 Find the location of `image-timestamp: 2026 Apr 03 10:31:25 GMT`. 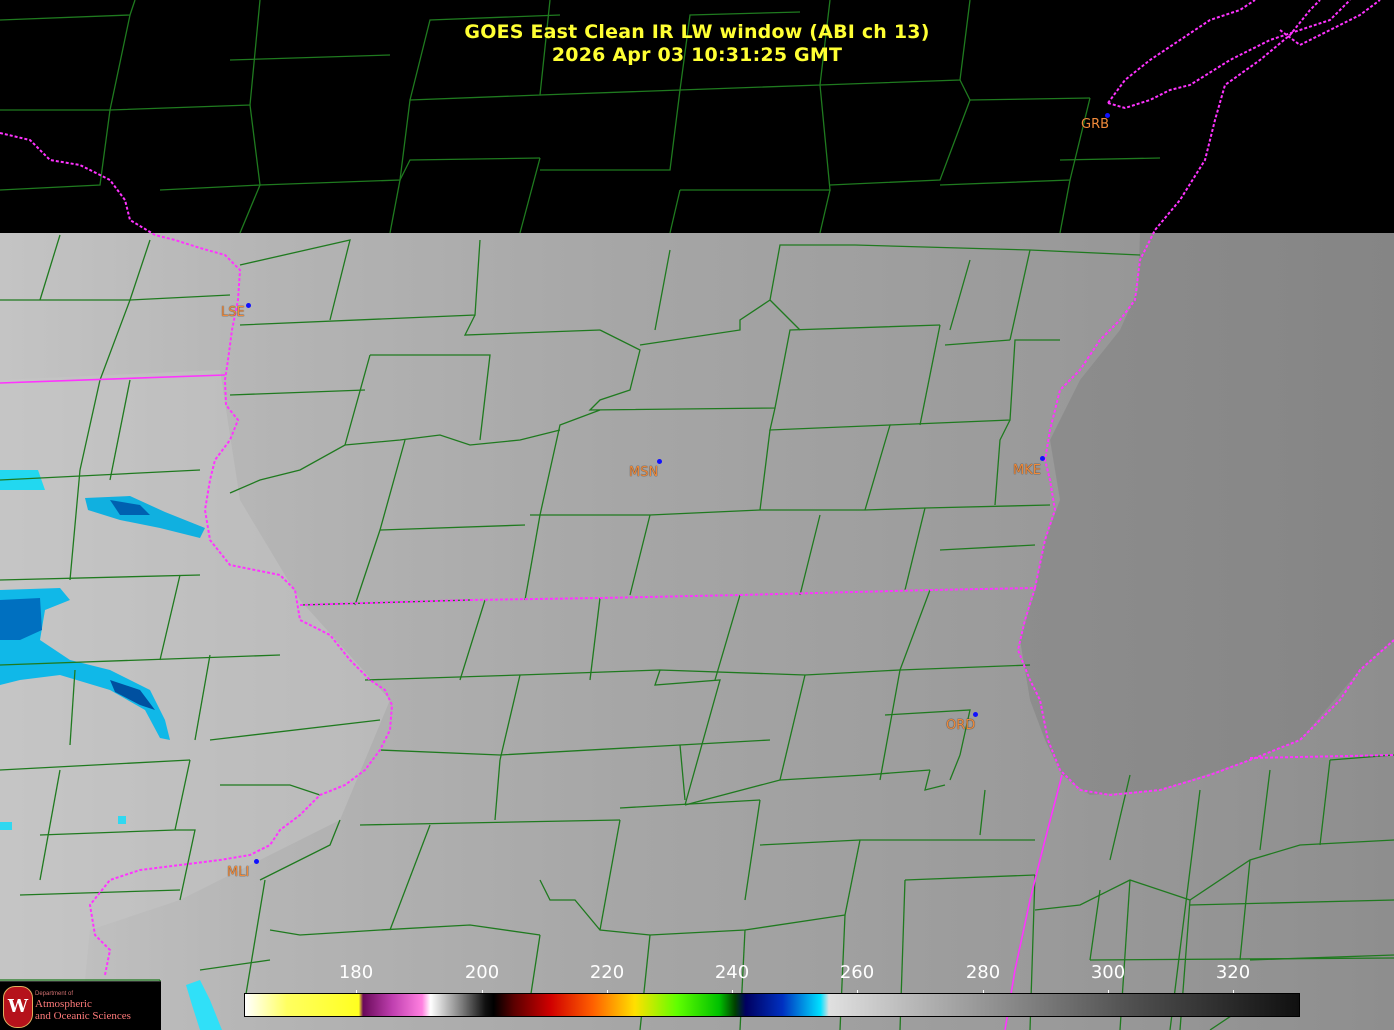

image-timestamp: 2026 Apr 03 10:31:25 GMT is located at coordinates (697, 55).